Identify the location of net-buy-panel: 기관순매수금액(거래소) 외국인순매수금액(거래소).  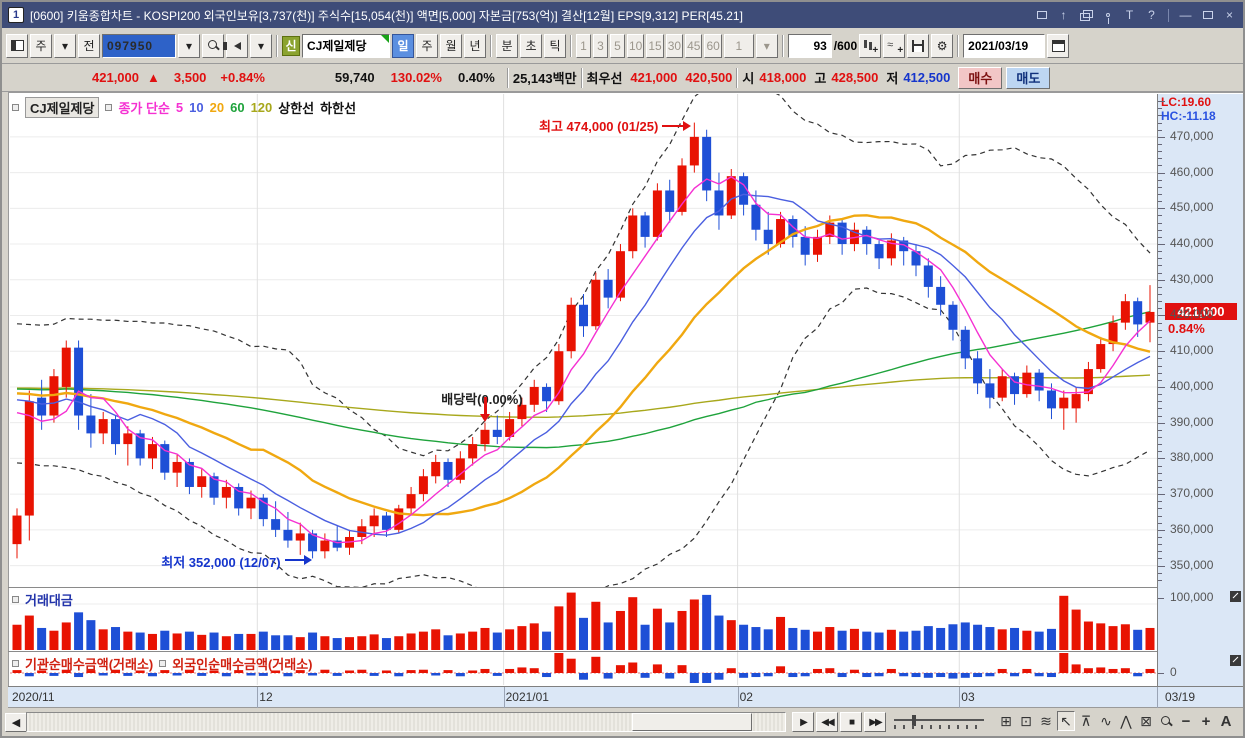
(583, 668).